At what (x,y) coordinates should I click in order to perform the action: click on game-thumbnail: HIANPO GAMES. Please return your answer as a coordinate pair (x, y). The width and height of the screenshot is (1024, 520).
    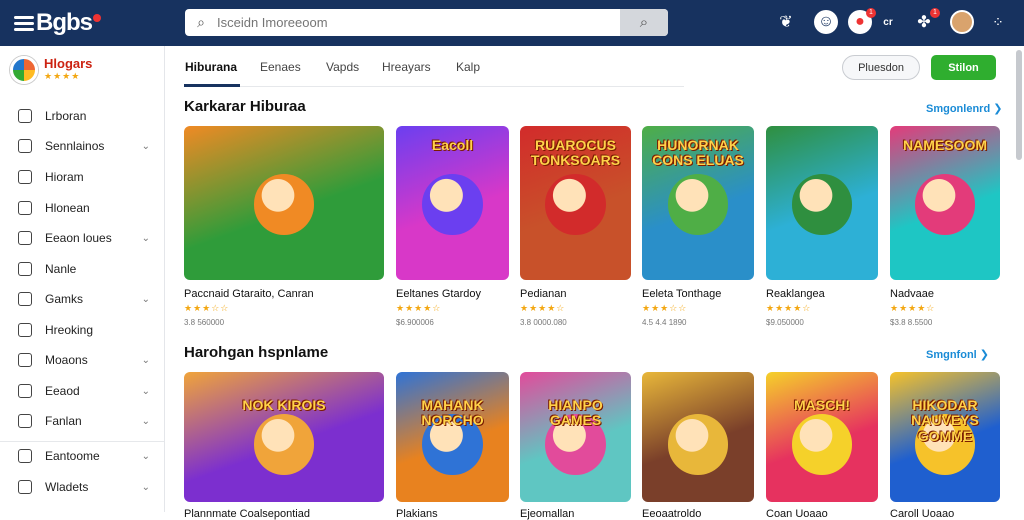
    Looking at the image, I should click on (575, 437).